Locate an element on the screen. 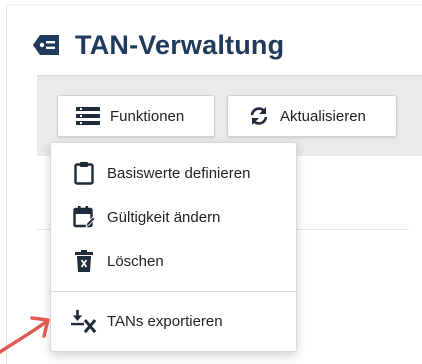 Image resolution: width=422 pixels, height=364 pixels. menu-item-basiswerte-definieren: Basiswerte definieren is located at coordinates (173, 173).